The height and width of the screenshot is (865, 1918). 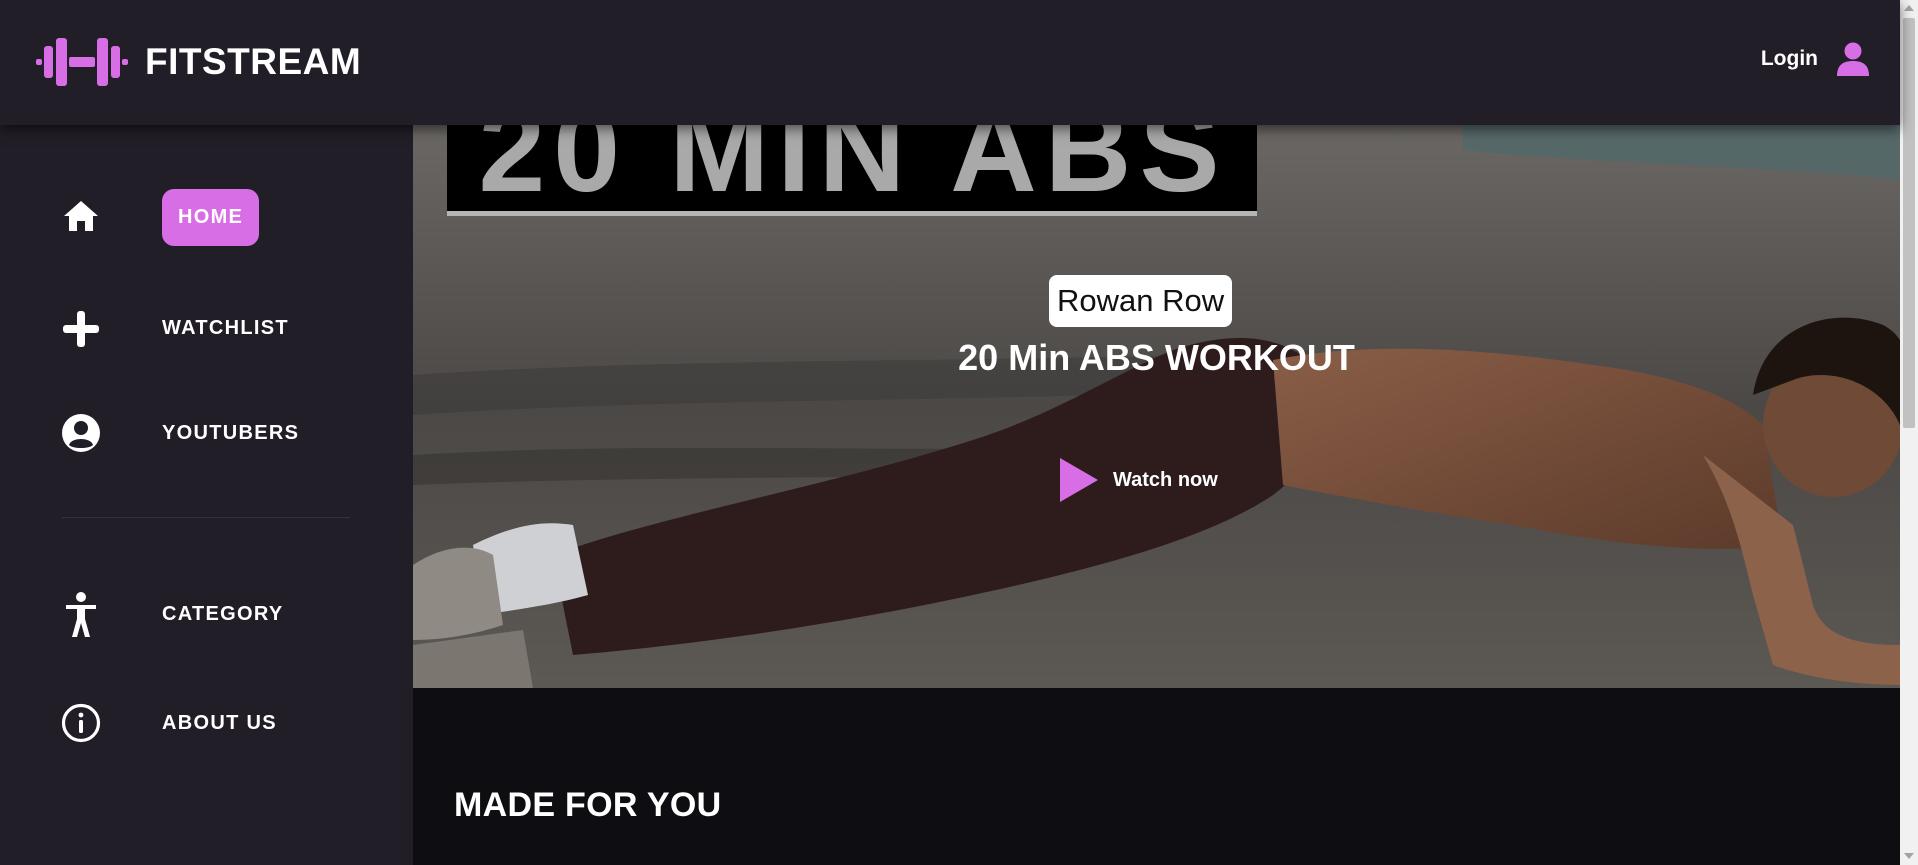 What do you see at coordinates (1789, 58) in the screenshot?
I see `login-label: Login` at bounding box center [1789, 58].